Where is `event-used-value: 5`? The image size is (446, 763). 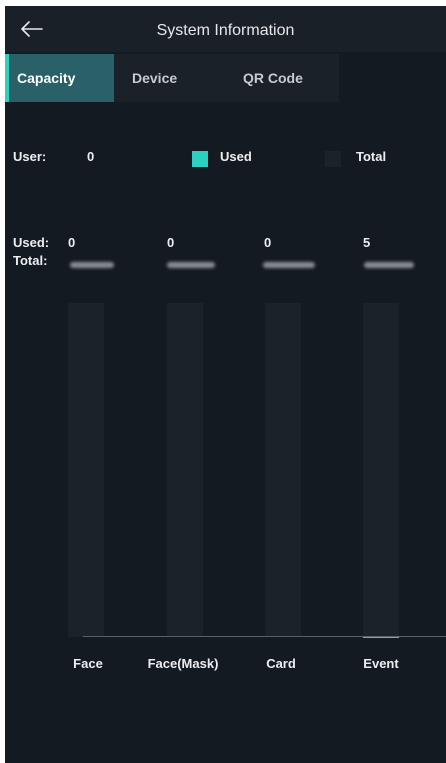 event-used-value: 5 is located at coordinates (367, 242).